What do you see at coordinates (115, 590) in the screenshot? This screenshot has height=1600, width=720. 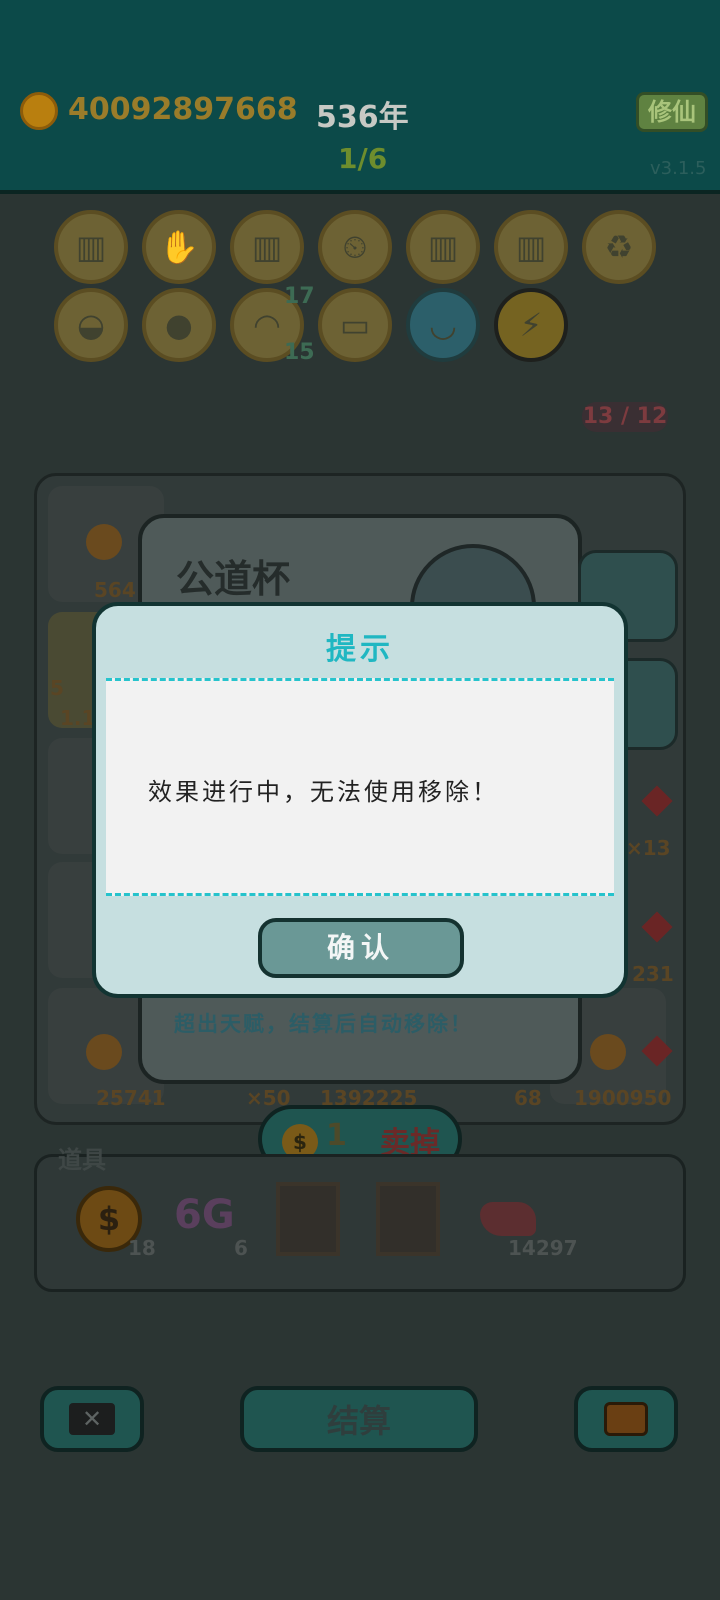 I see `cell-count: 564` at bounding box center [115, 590].